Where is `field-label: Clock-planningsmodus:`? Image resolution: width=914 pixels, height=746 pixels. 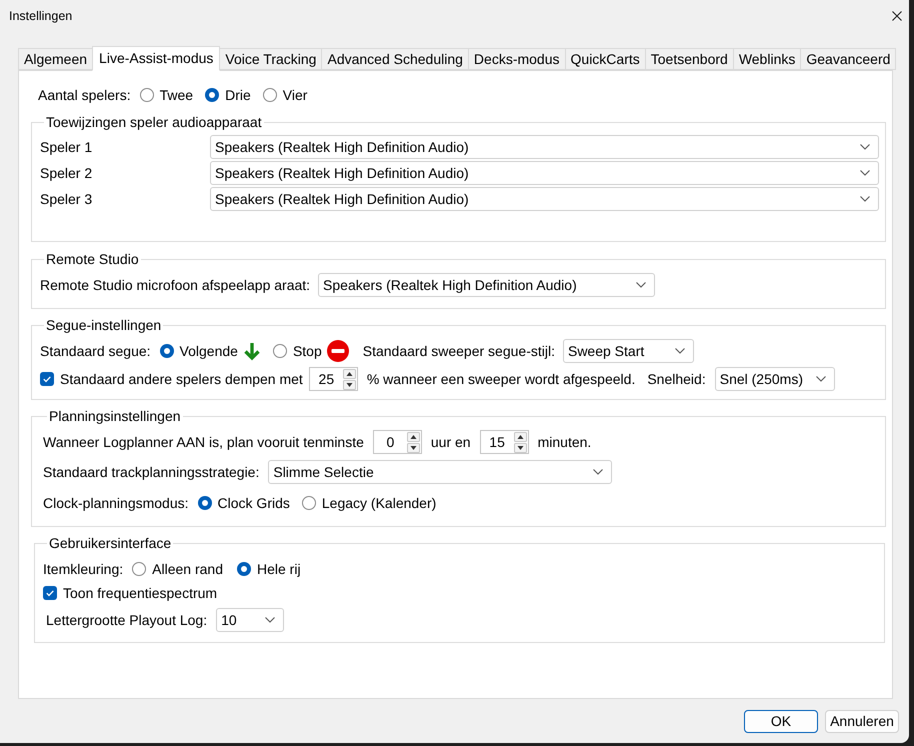 field-label: Clock-planningsmodus: is located at coordinates (116, 503).